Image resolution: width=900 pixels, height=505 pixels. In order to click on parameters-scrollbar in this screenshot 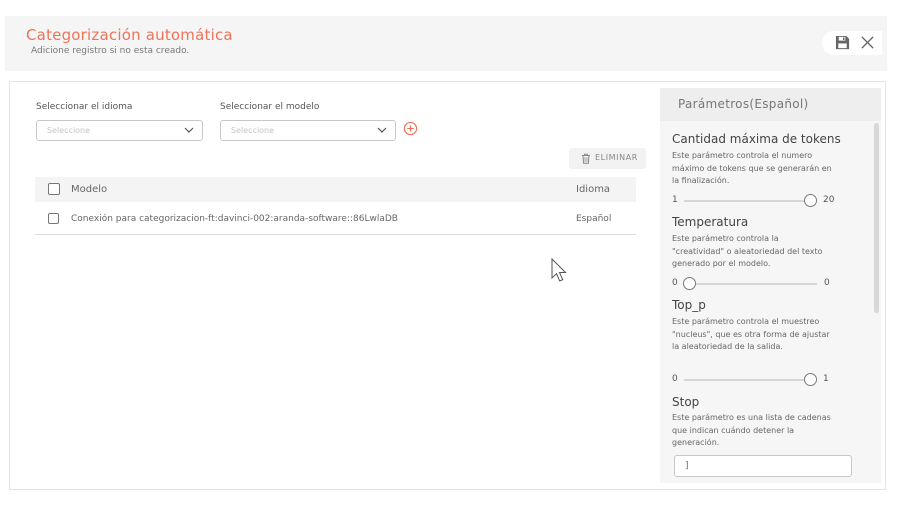, I will do `click(876, 218)`.